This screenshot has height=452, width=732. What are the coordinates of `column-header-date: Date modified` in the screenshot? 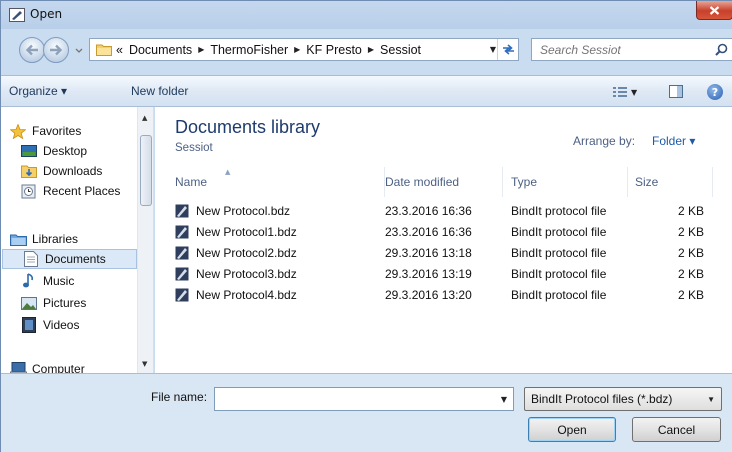 It's located at (444, 182).